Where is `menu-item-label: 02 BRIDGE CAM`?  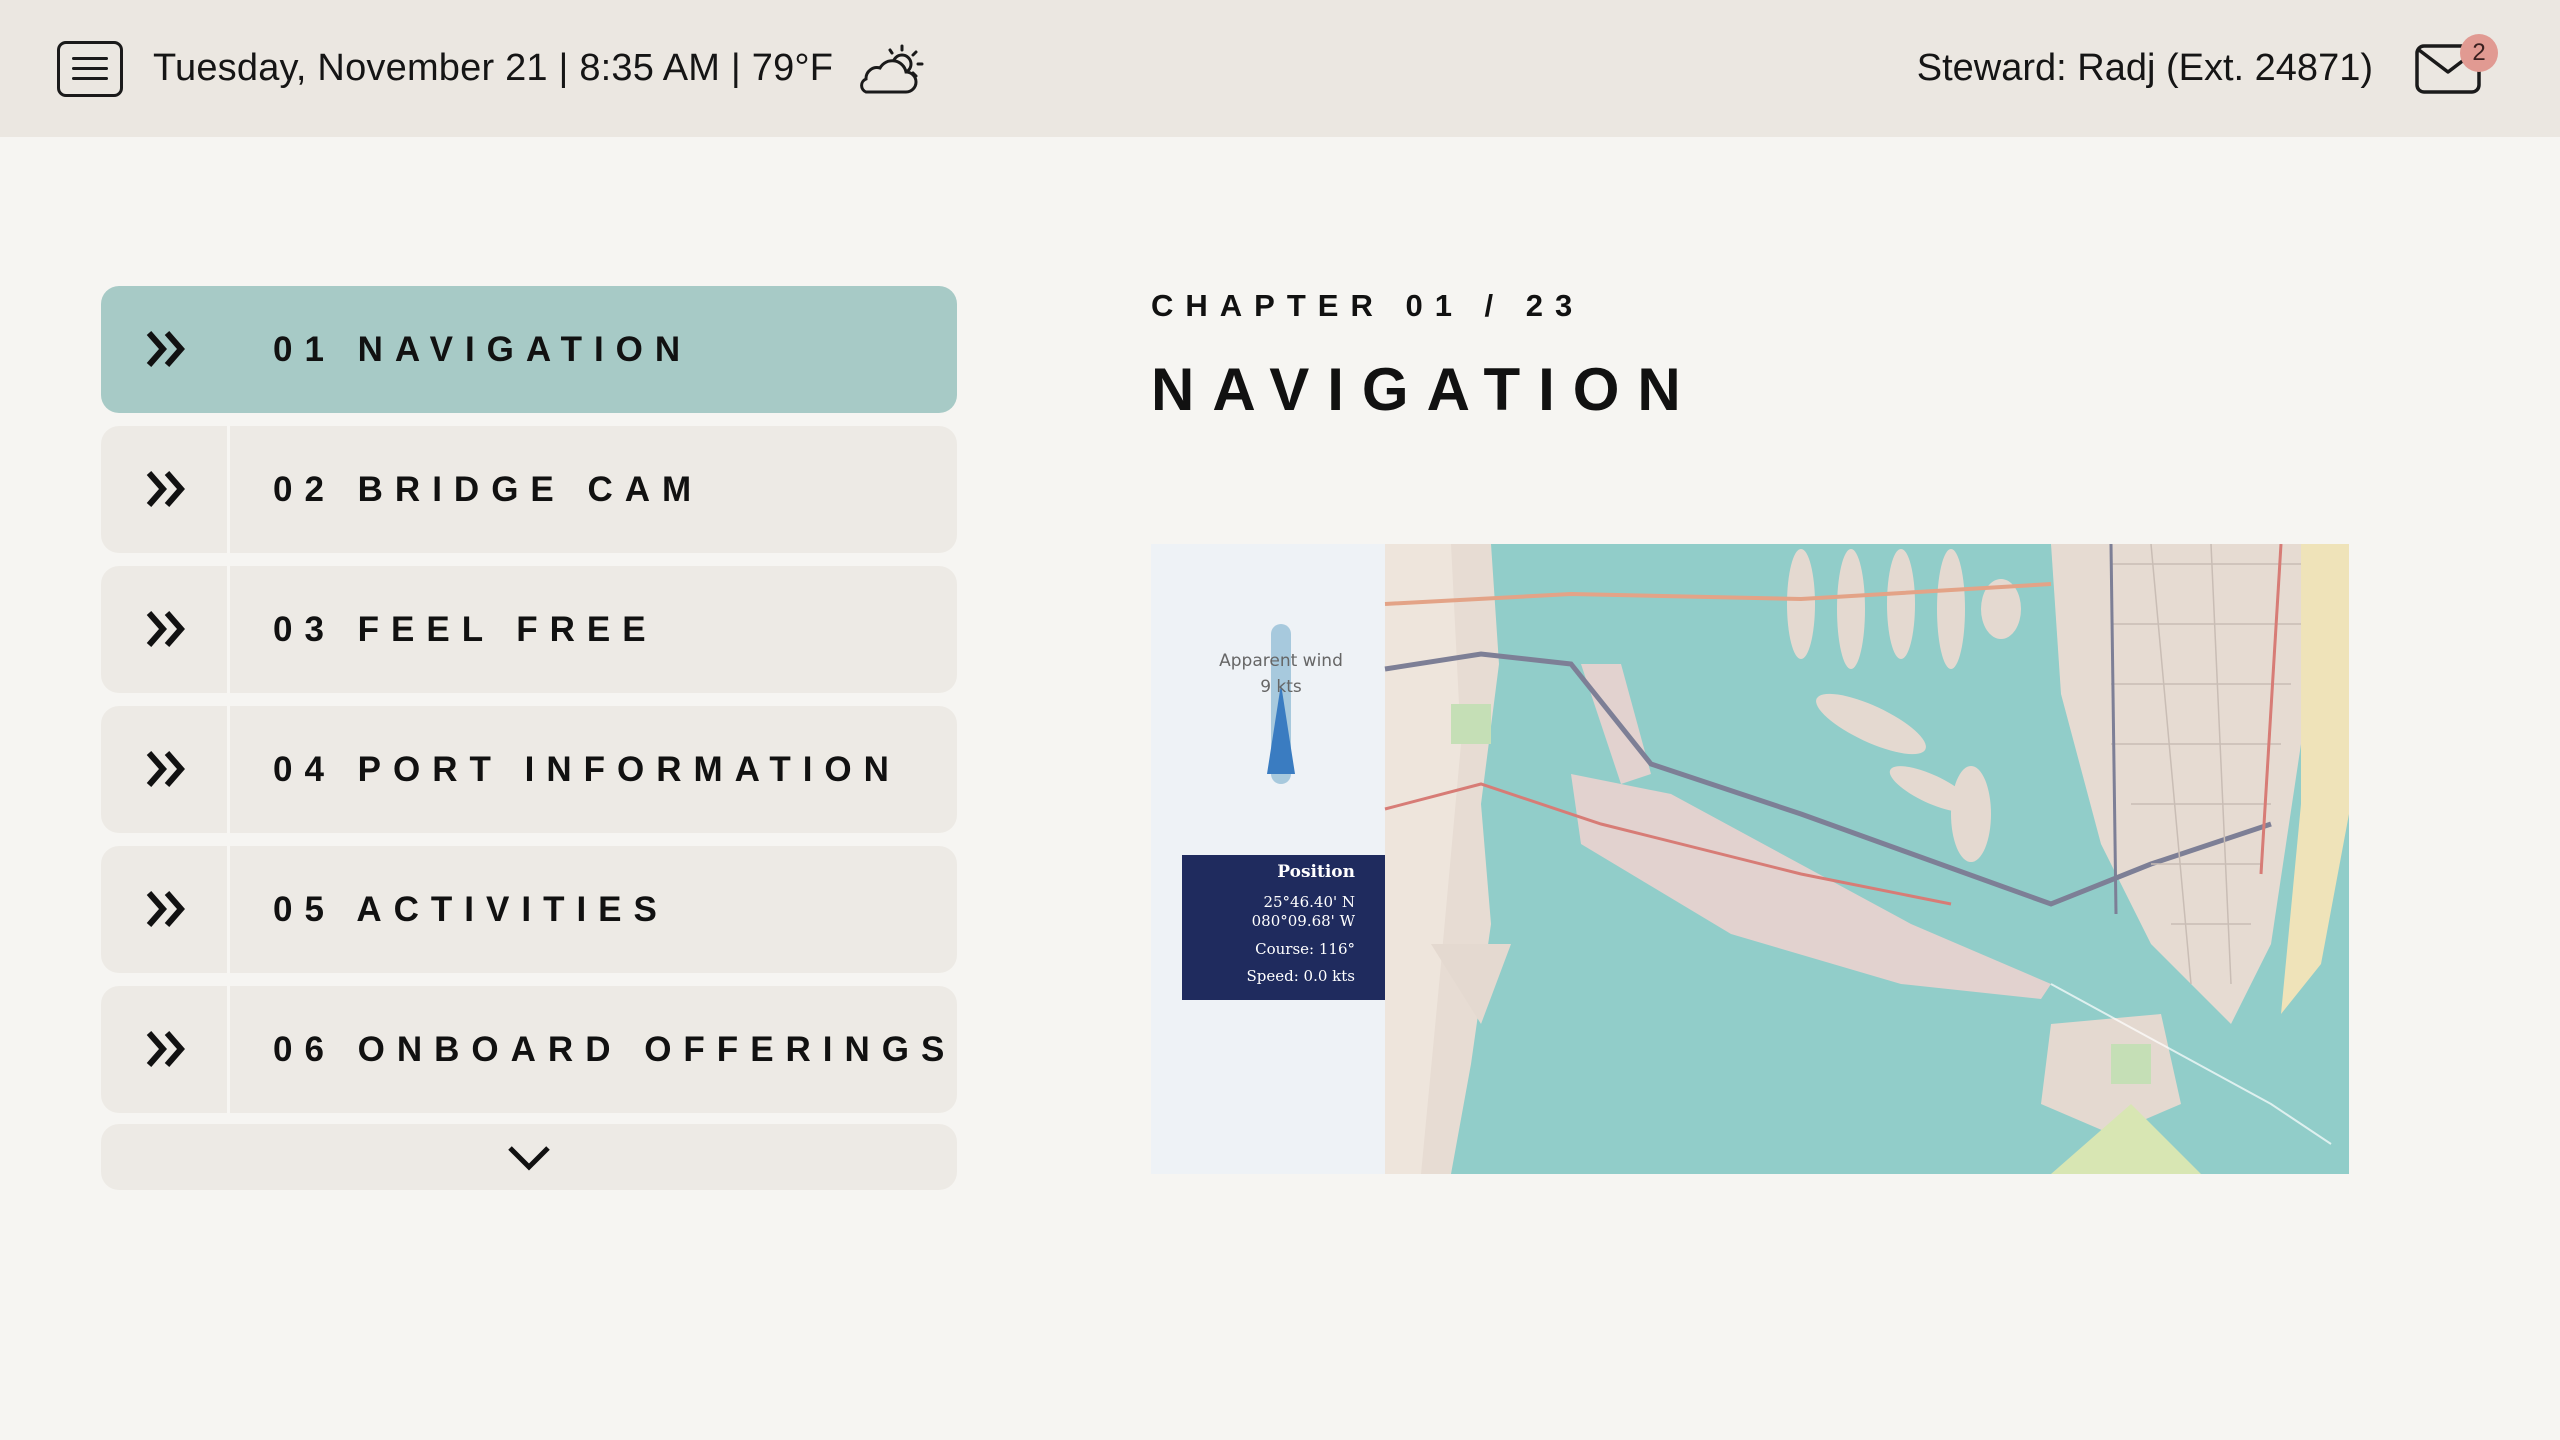 menu-item-label: 02 BRIDGE CAM is located at coordinates (488, 489).